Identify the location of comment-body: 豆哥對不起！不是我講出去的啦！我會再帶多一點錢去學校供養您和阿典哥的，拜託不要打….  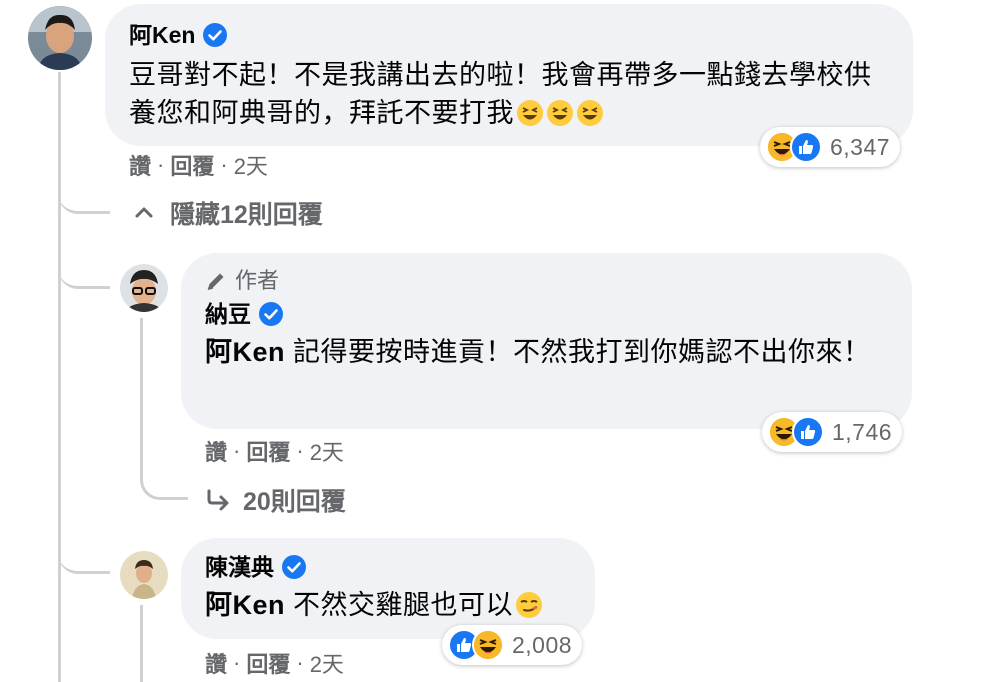
(500, 94).